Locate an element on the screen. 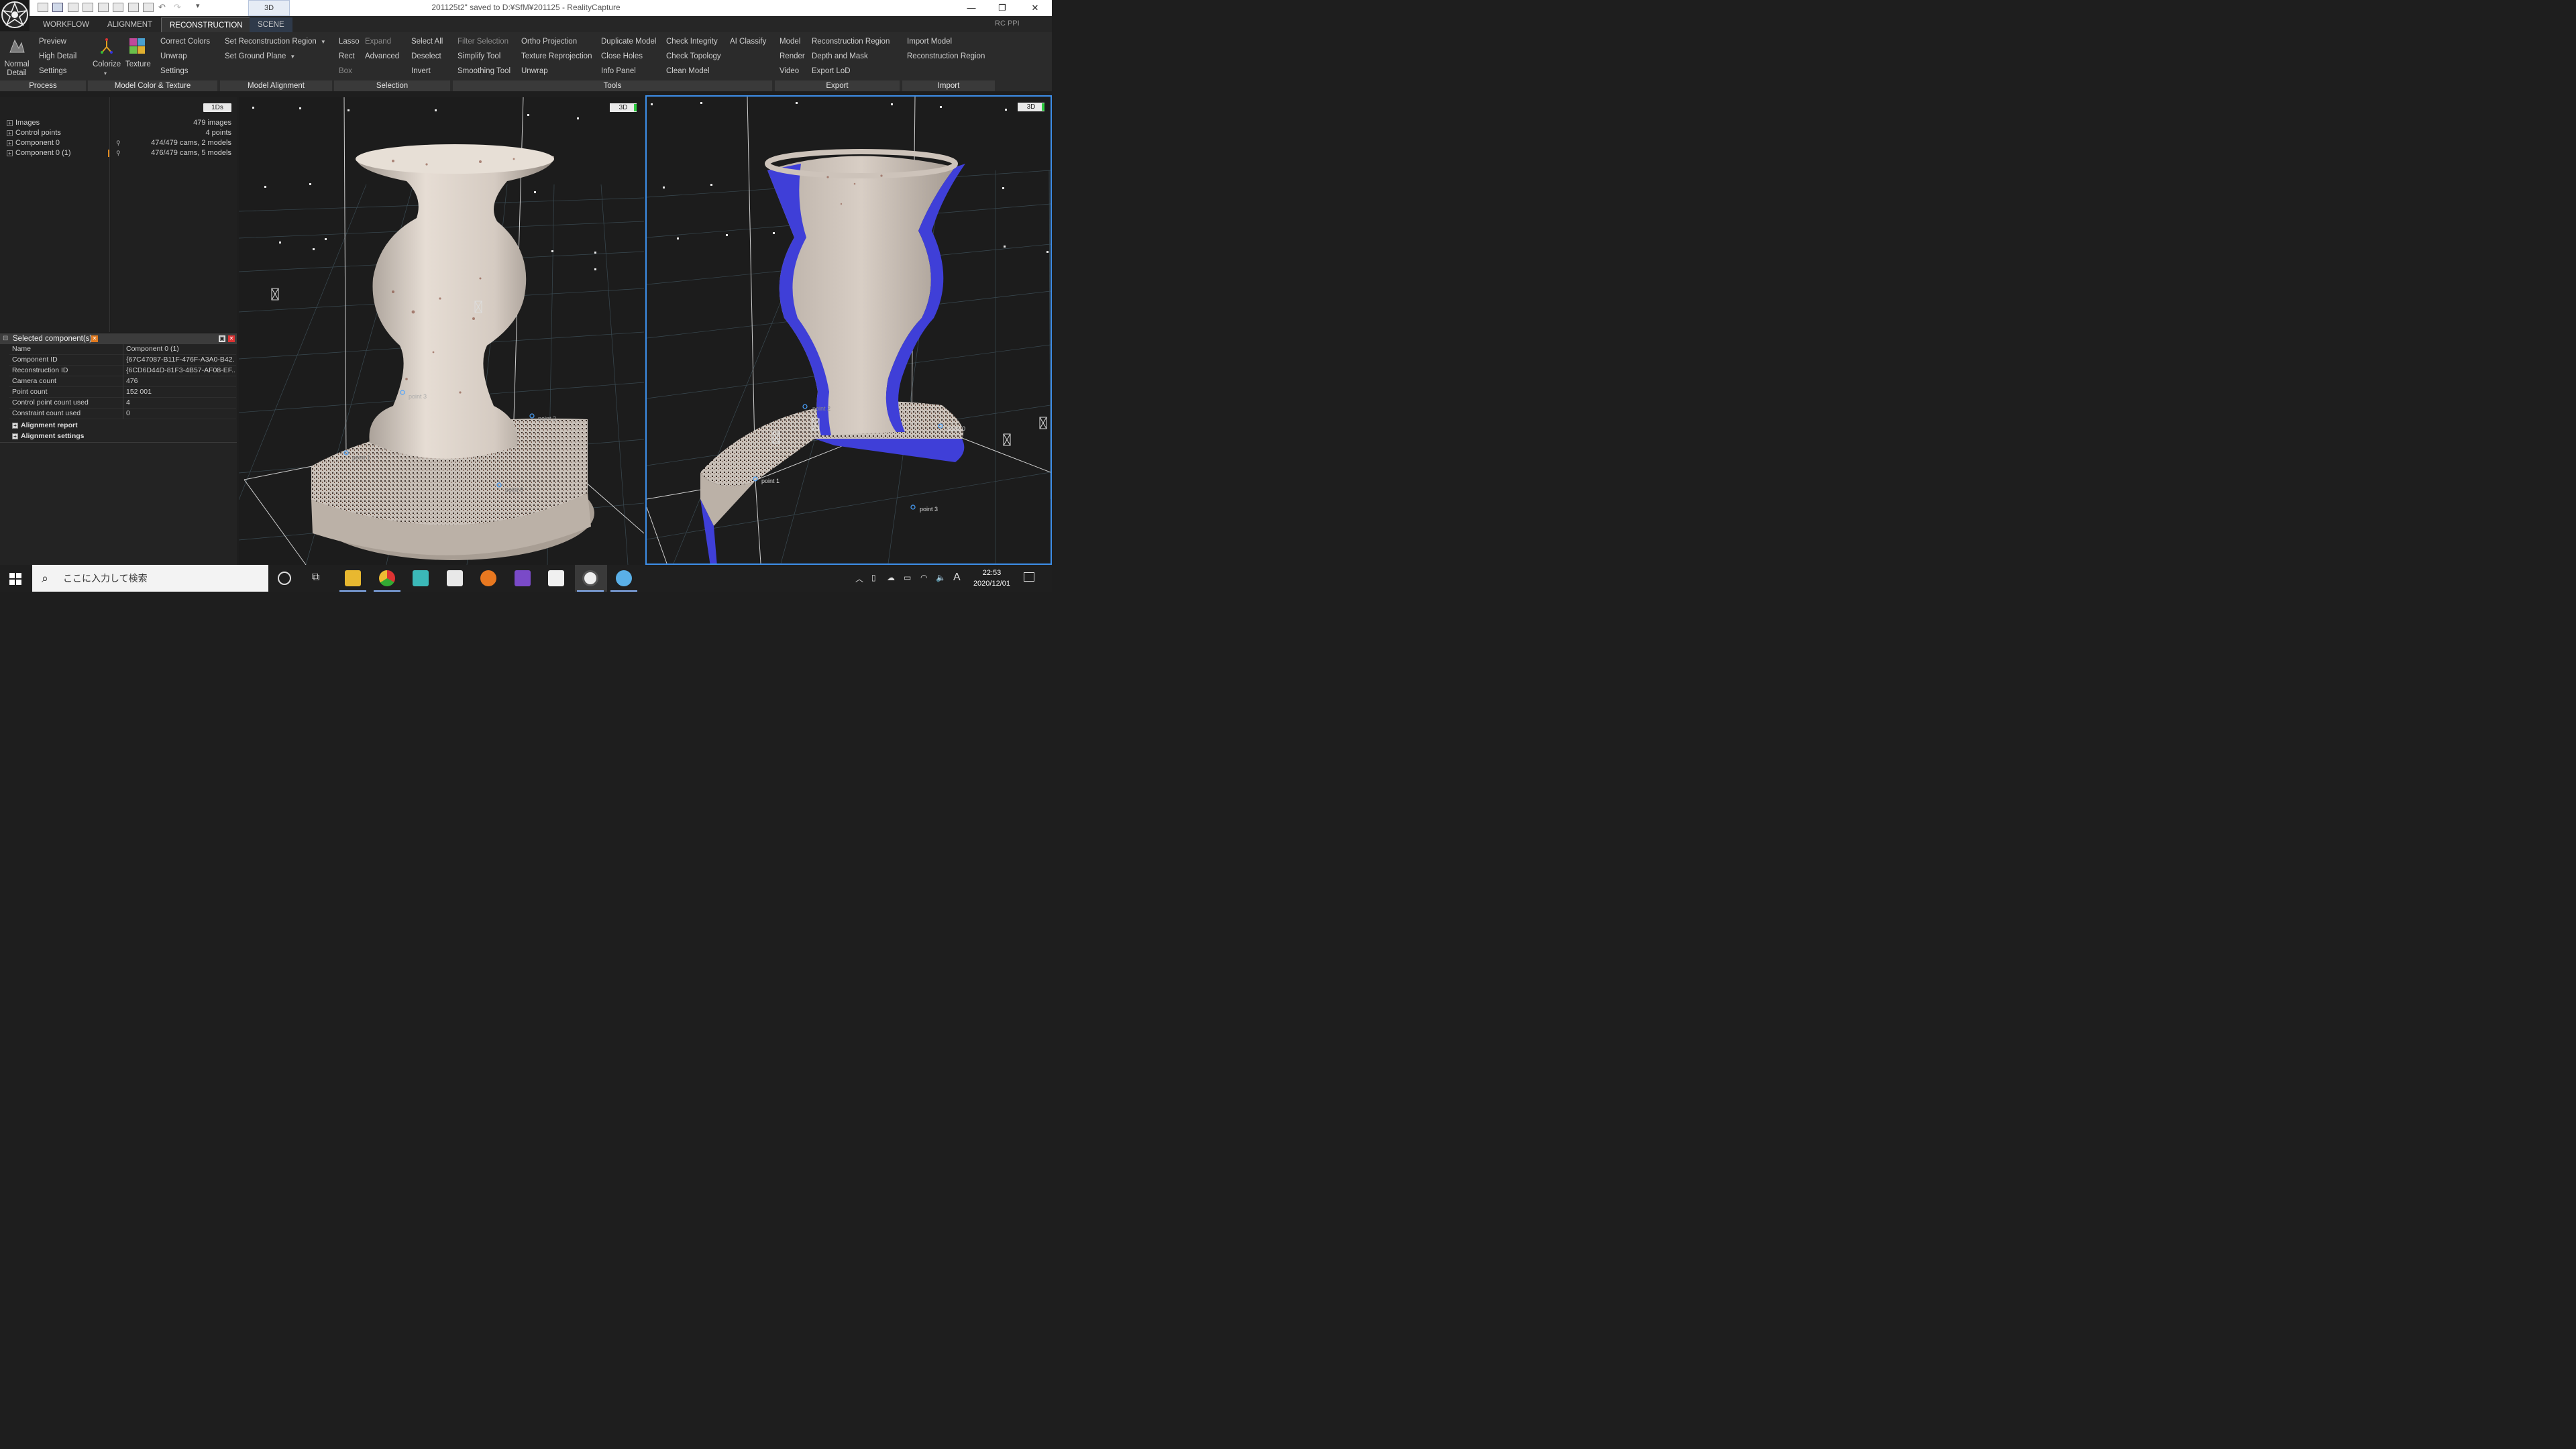 This screenshot has height=1449, width=2576. import-reconstruction-region-button: Reconstruction Region is located at coordinates (946, 56).